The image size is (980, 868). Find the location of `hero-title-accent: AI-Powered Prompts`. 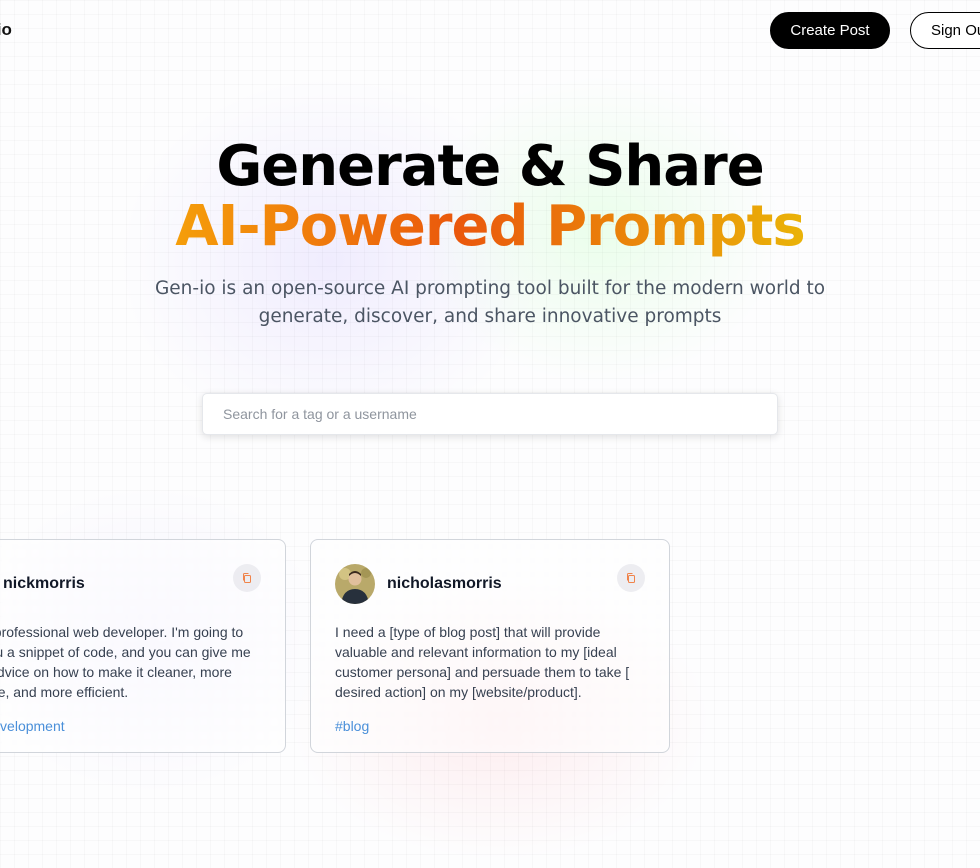

hero-title-accent: AI-Powered Prompts is located at coordinates (490, 227).